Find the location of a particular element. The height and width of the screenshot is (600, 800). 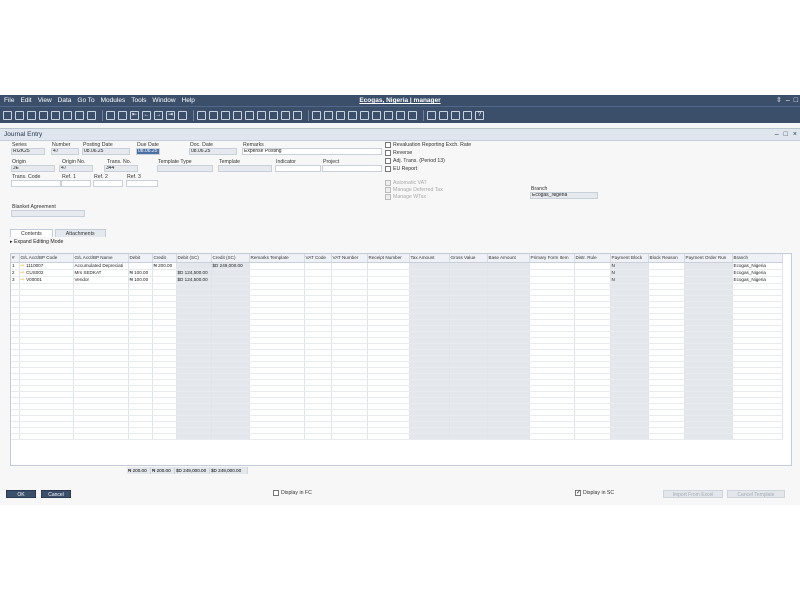

document-icon is located at coordinates (467, 115).